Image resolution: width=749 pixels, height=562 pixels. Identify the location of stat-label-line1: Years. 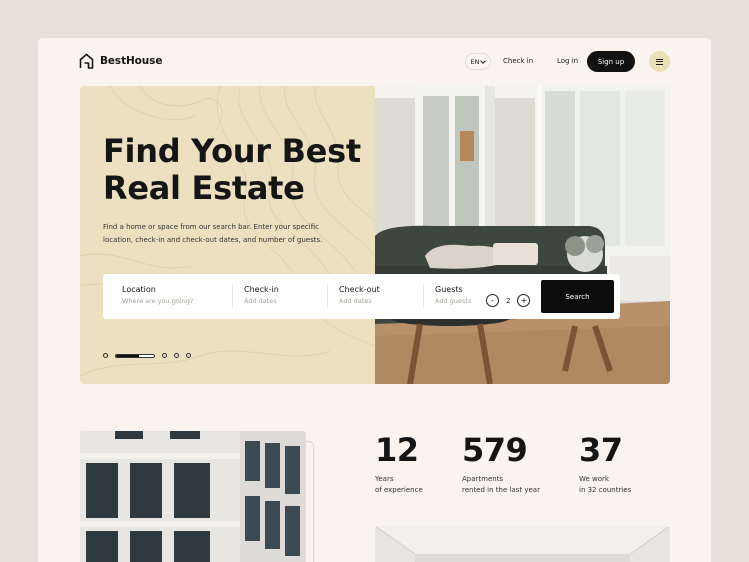
(384, 479).